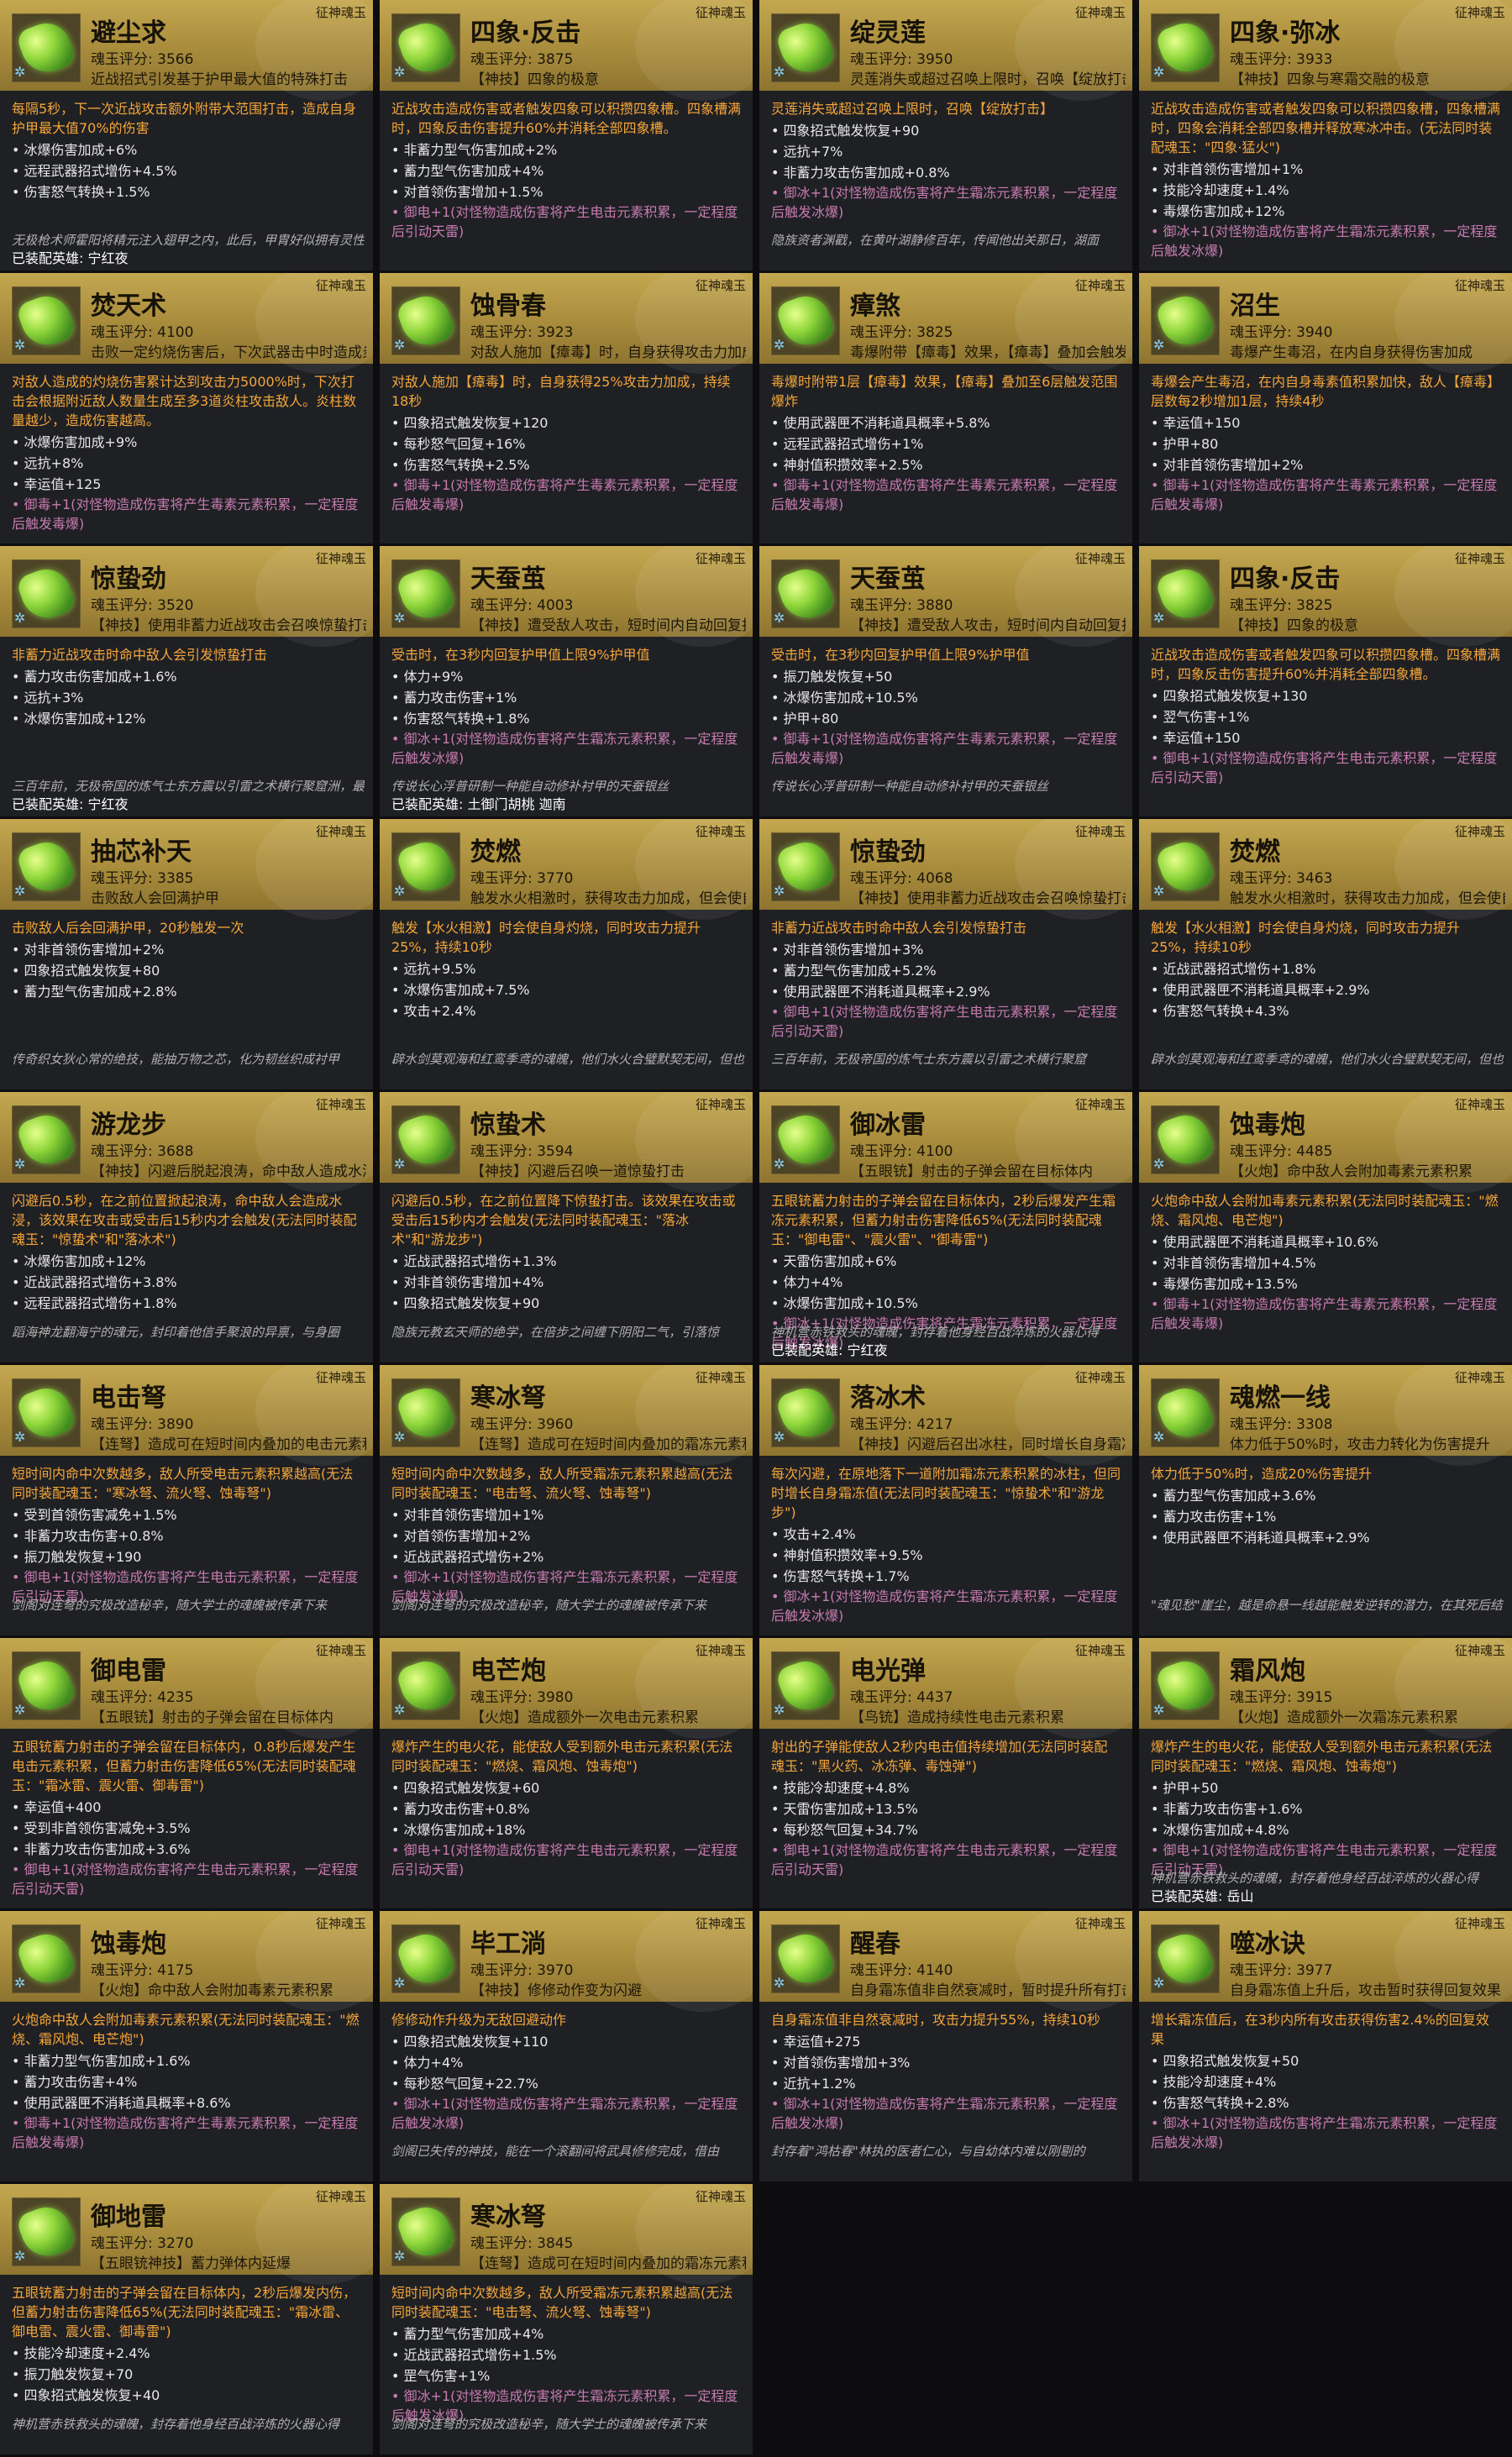  What do you see at coordinates (566, 422) in the screenshot?
I see `stat-line: 四象招式触发恢复+120` at bounding box center [566, 422].